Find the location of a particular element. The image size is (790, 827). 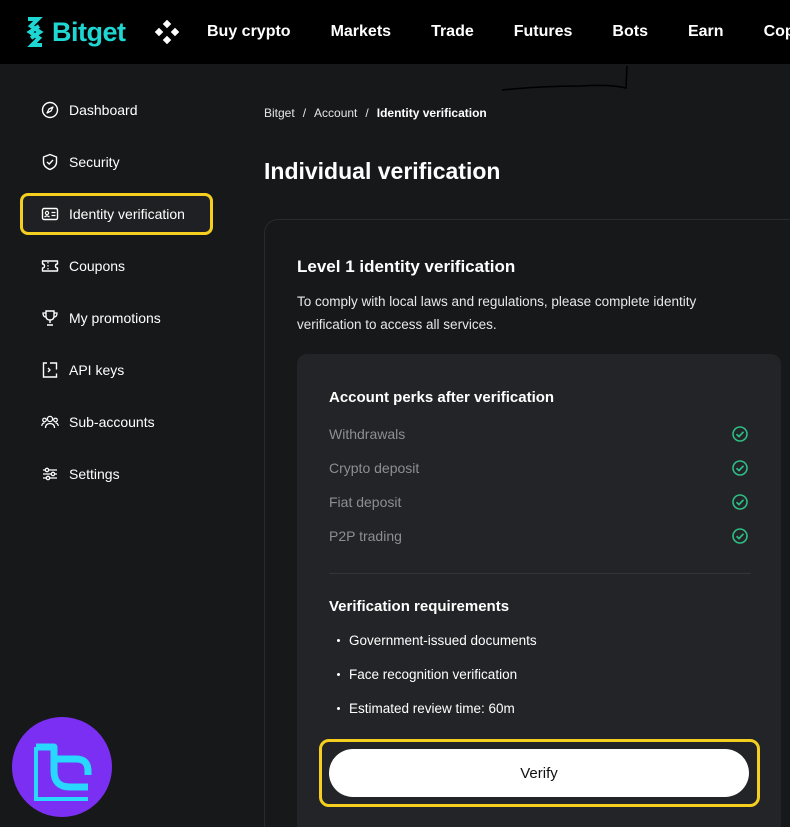

sidebar-item-identity-verification: Identity verification is located at coordinates (116, 214).